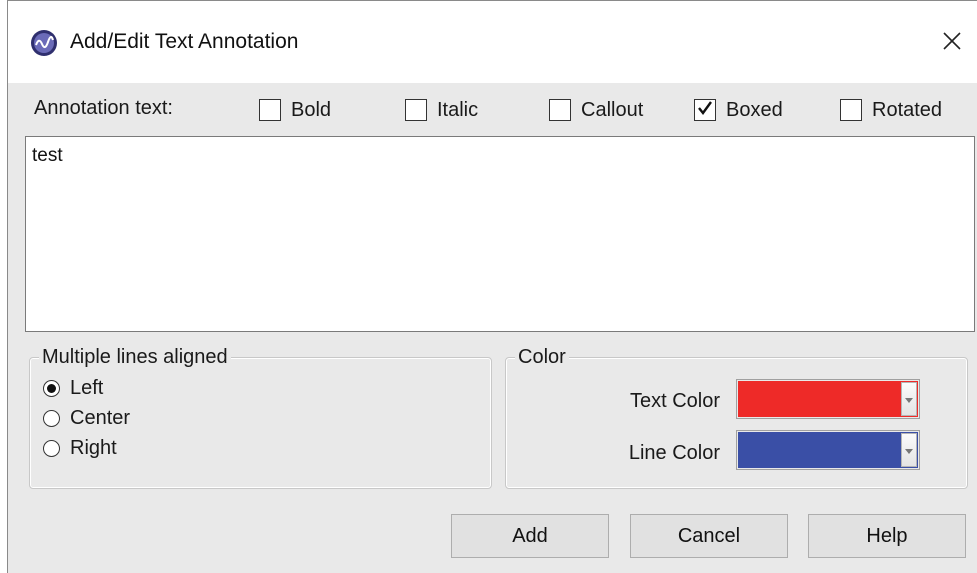 The image size is (977, 573). I want to click on align-center-label: Center, so click(100, 417).